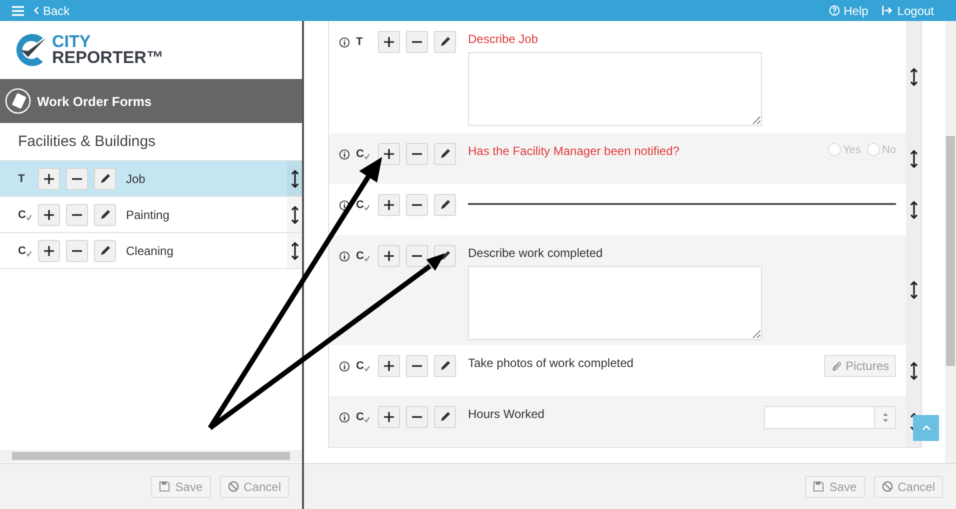 The height and width of the screenshot is (509, 956). Describe the element at coordinates (950, 242) in the screenshot. I see `vertical-scrollbar` at that location.